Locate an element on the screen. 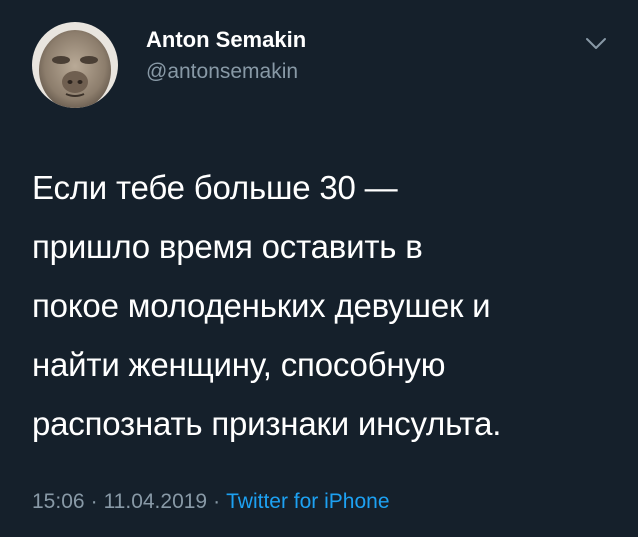  chevron-down-icon is located at coordinates (596, 44).